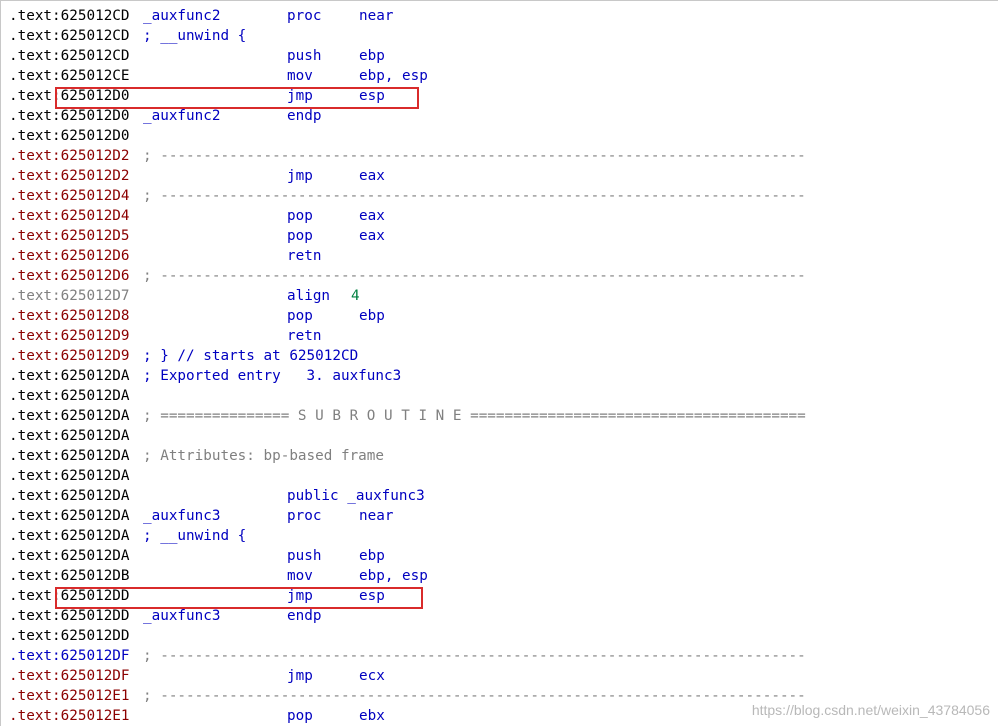 The width and height of the screenshot is (998, 726). What do you see at coordinates (308, 296) in the screenshot?
I see `mnemonic: align` at bounding box center [308, 296].